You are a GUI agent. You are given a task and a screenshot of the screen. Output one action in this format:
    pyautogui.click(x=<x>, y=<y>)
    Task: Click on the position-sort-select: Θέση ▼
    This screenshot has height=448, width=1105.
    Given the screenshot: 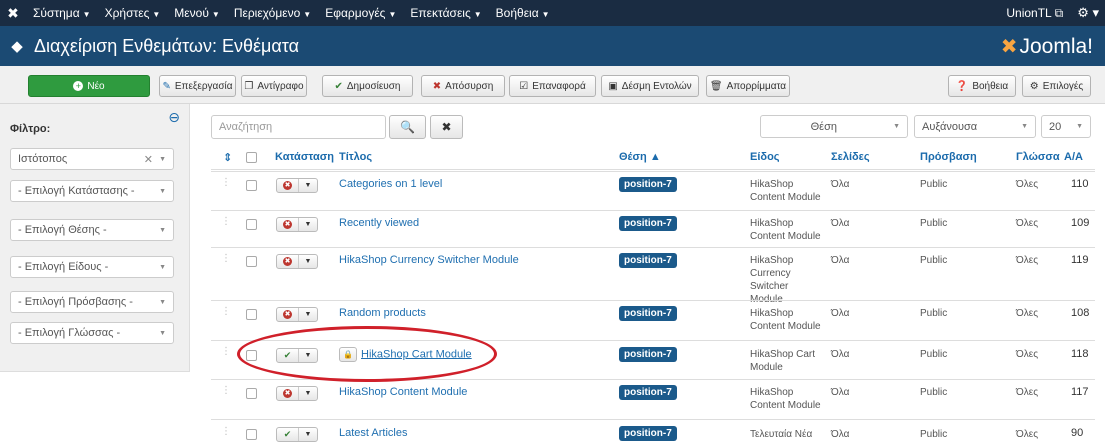 What is the action you would take?
    pyautogui.click(x=834, y=126)
    